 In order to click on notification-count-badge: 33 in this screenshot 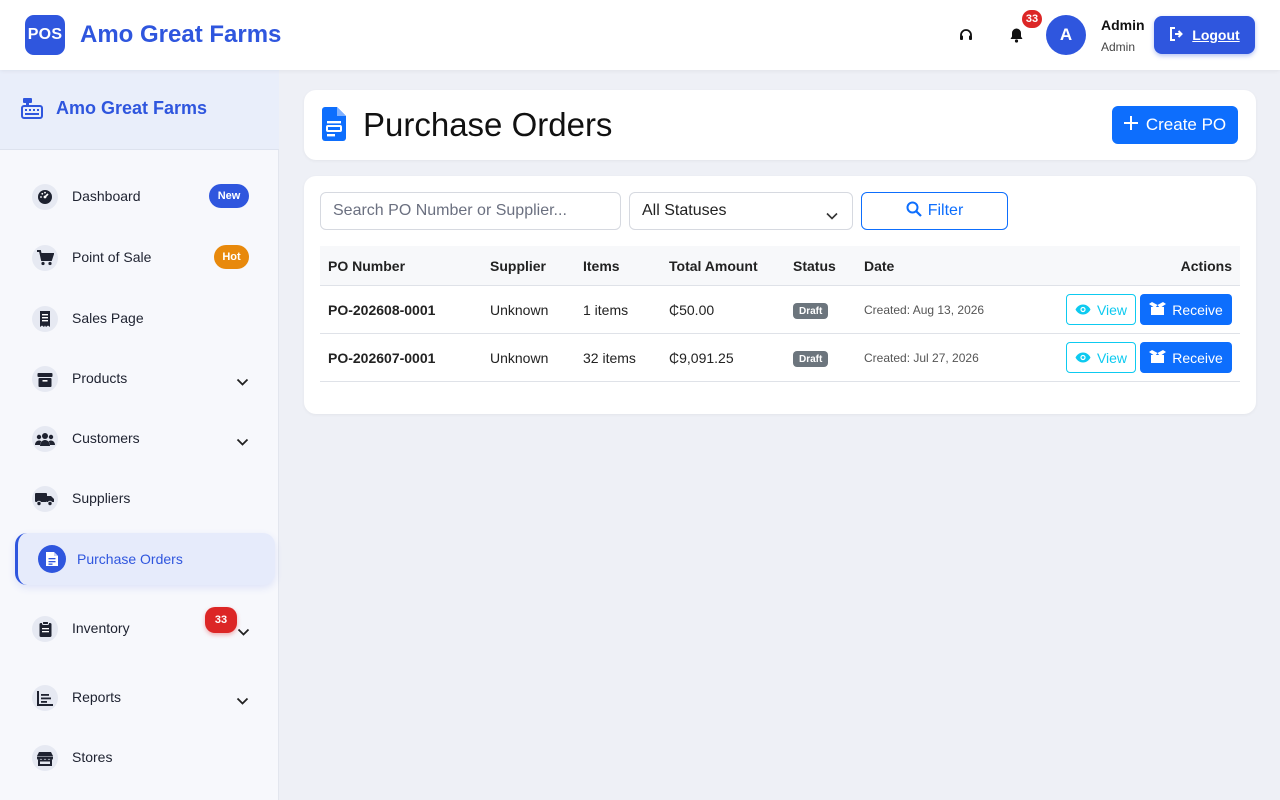, I will do `click(1032, 19)`.